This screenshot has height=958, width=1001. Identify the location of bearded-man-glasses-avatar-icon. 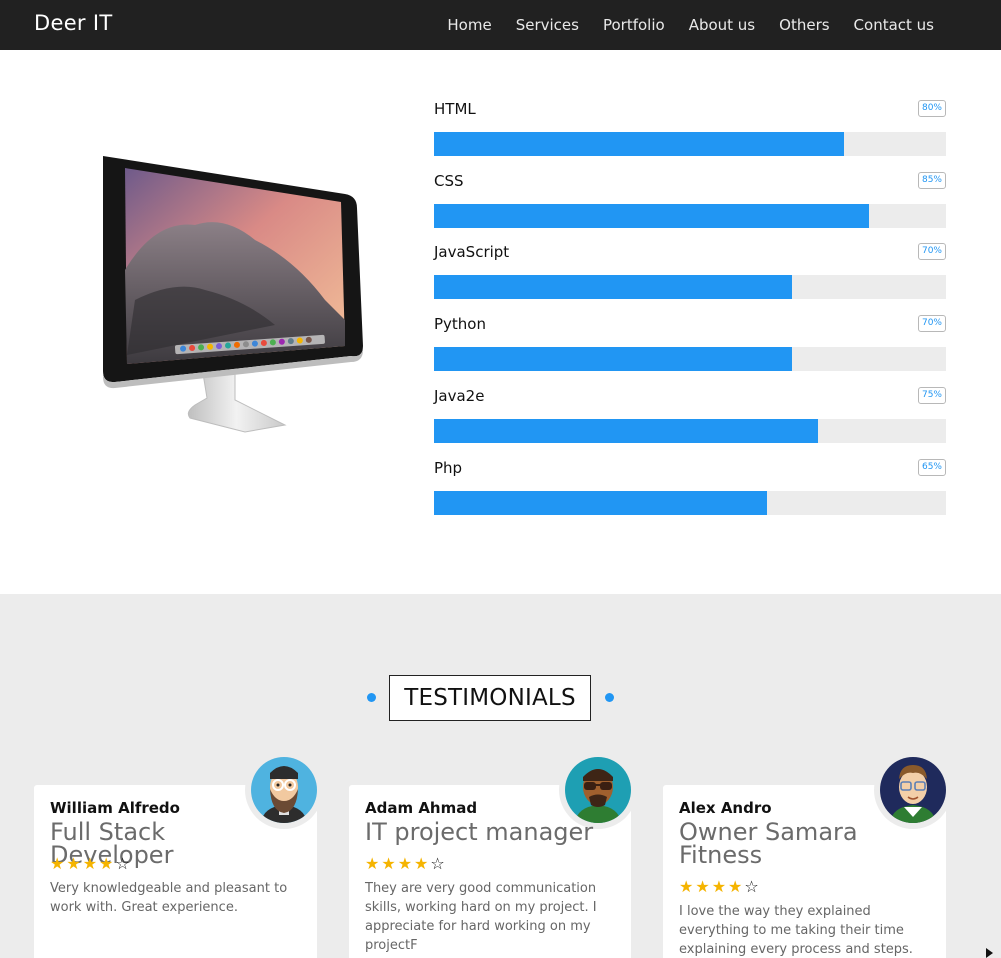
(284, 790).